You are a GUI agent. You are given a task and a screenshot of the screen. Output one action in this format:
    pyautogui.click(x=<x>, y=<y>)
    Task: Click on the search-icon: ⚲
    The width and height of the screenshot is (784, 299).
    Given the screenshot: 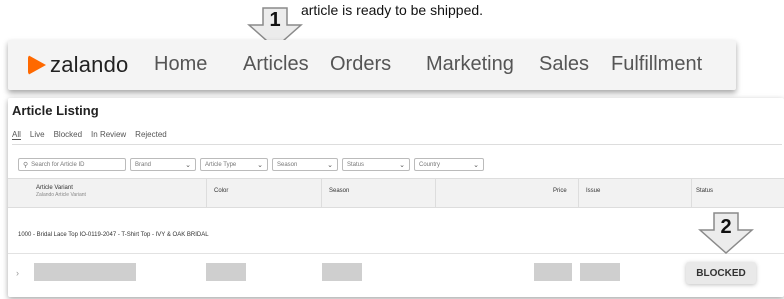 What is the action you would take?
    pyautogui.click(x=26, y=165)
    